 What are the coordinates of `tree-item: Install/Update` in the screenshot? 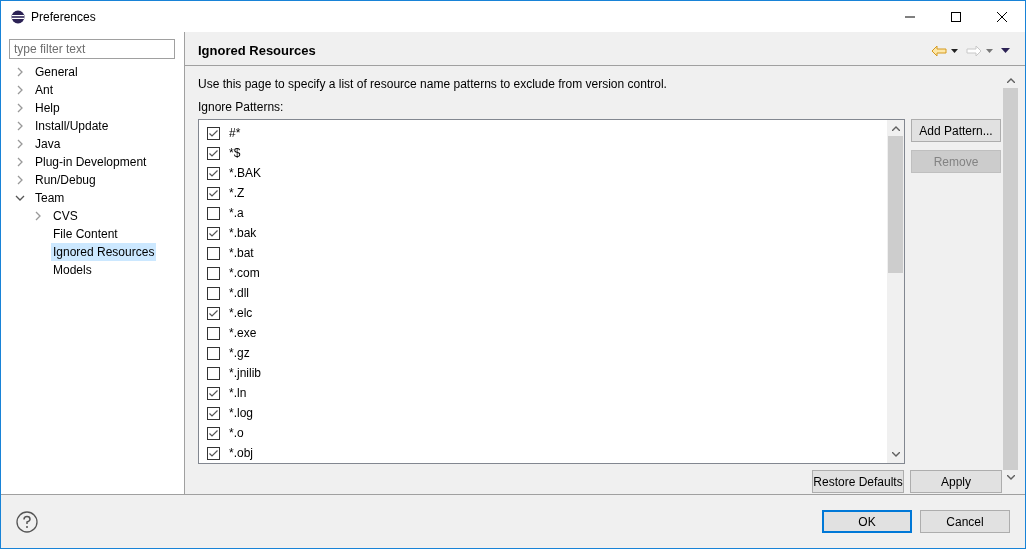 It's located at (72, 126).